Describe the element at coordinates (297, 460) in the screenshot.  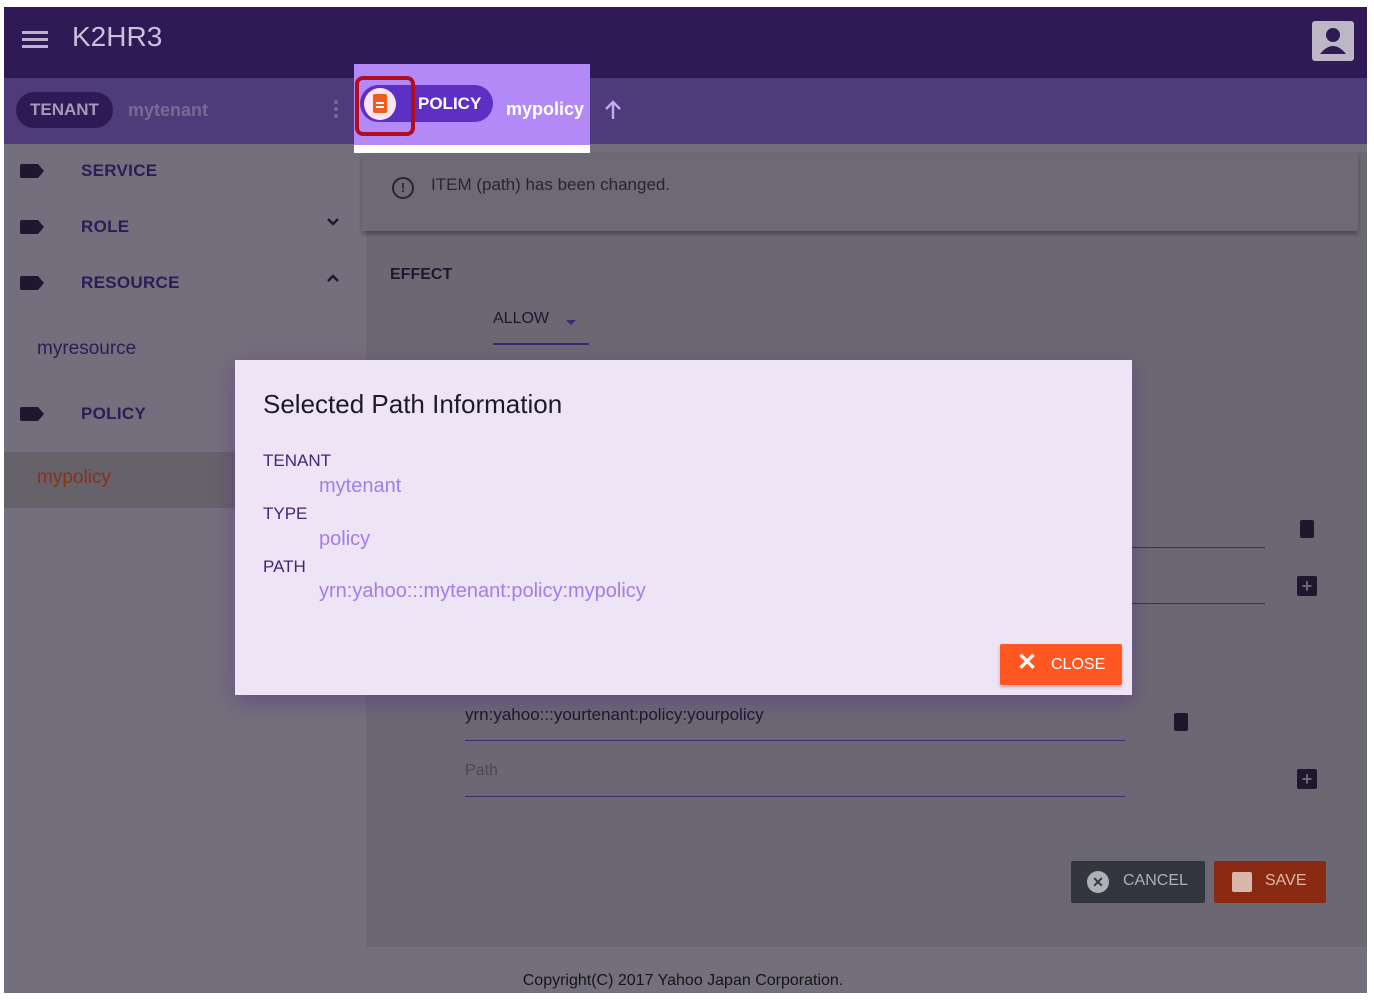
I see `tenant-label: TENANT` at that location.